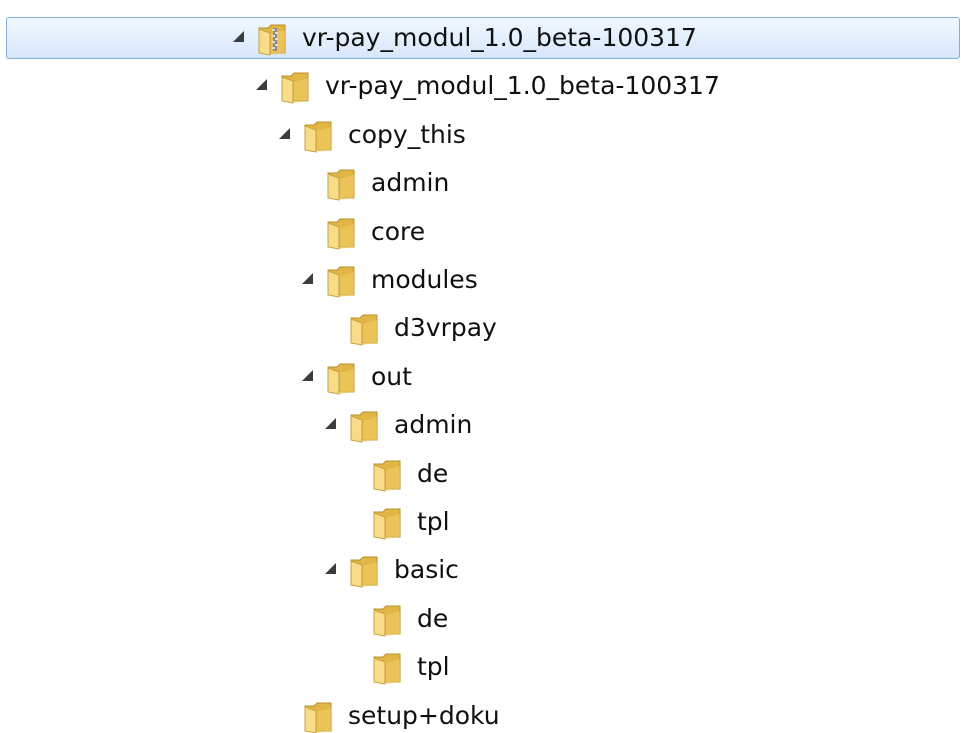 This screenshot has height=733, width=961. What do you see at coordinates (272, 39) in the screenshot?
I see `zip-folder-icon` at bounding box center [272, 39].